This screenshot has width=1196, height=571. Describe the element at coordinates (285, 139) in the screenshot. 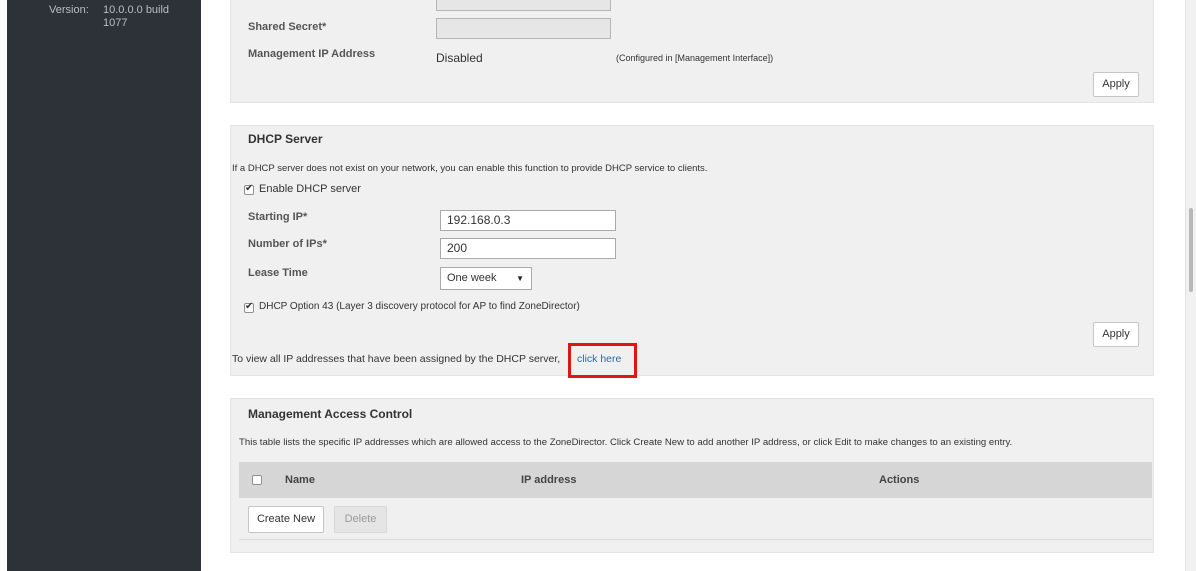

I see `dhcp-section-title: DHCP Server` at that location.